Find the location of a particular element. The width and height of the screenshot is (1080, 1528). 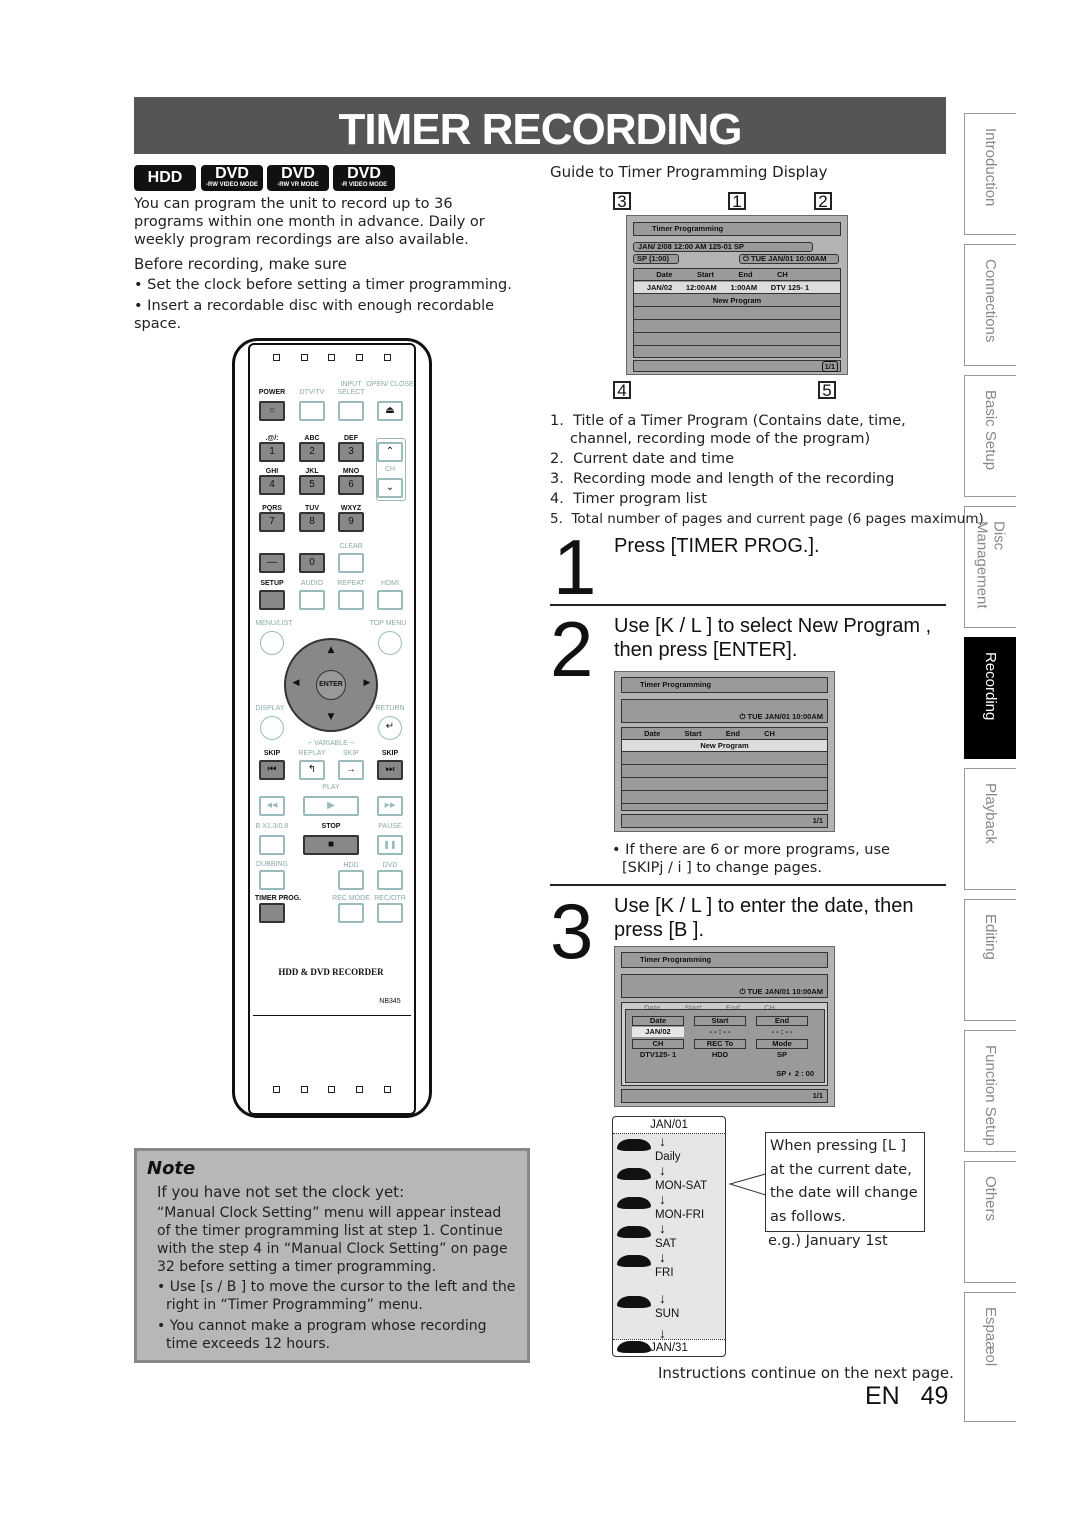

rec-mode-button is located at coordinates (351, 913).